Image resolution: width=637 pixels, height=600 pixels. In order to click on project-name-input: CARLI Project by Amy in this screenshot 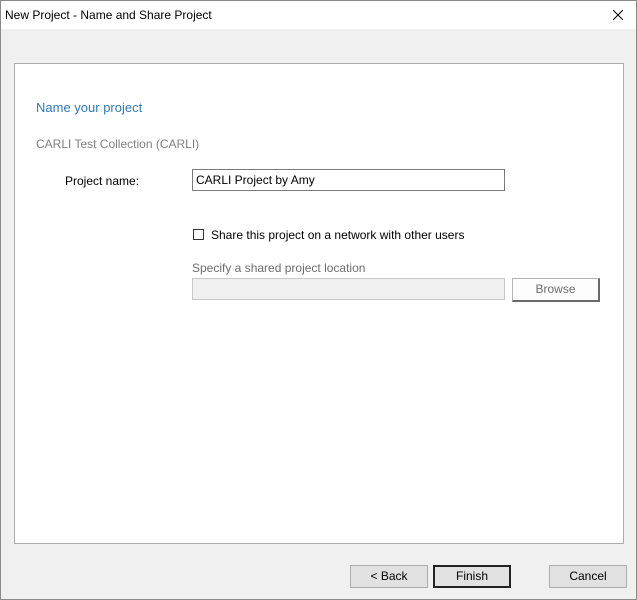, I will do `click(348, 180)`.